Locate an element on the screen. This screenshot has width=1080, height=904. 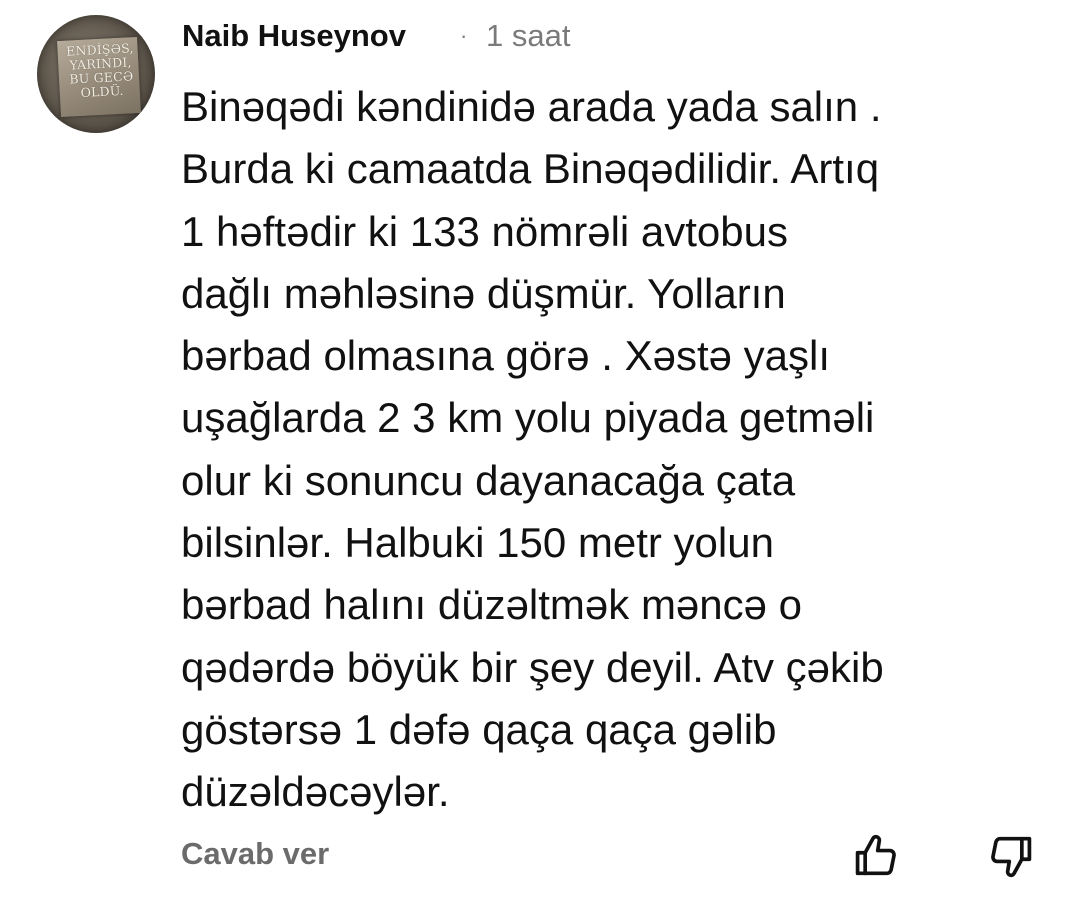
comment-body-line: göstərsə 1 dəfə qaça qaça gəlib is located at coordinates (479, 729).